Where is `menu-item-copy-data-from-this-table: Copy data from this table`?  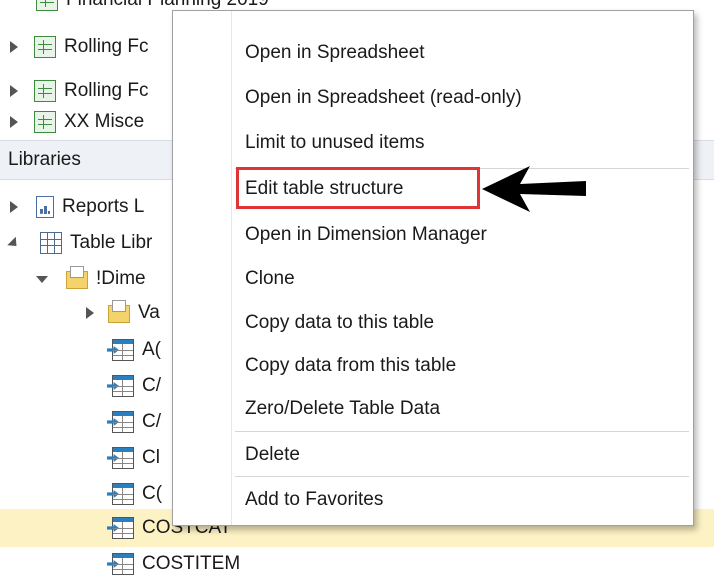
menu-item-copy-data-from-this-table: Copy data from this table is located at coordinates (462, 366).